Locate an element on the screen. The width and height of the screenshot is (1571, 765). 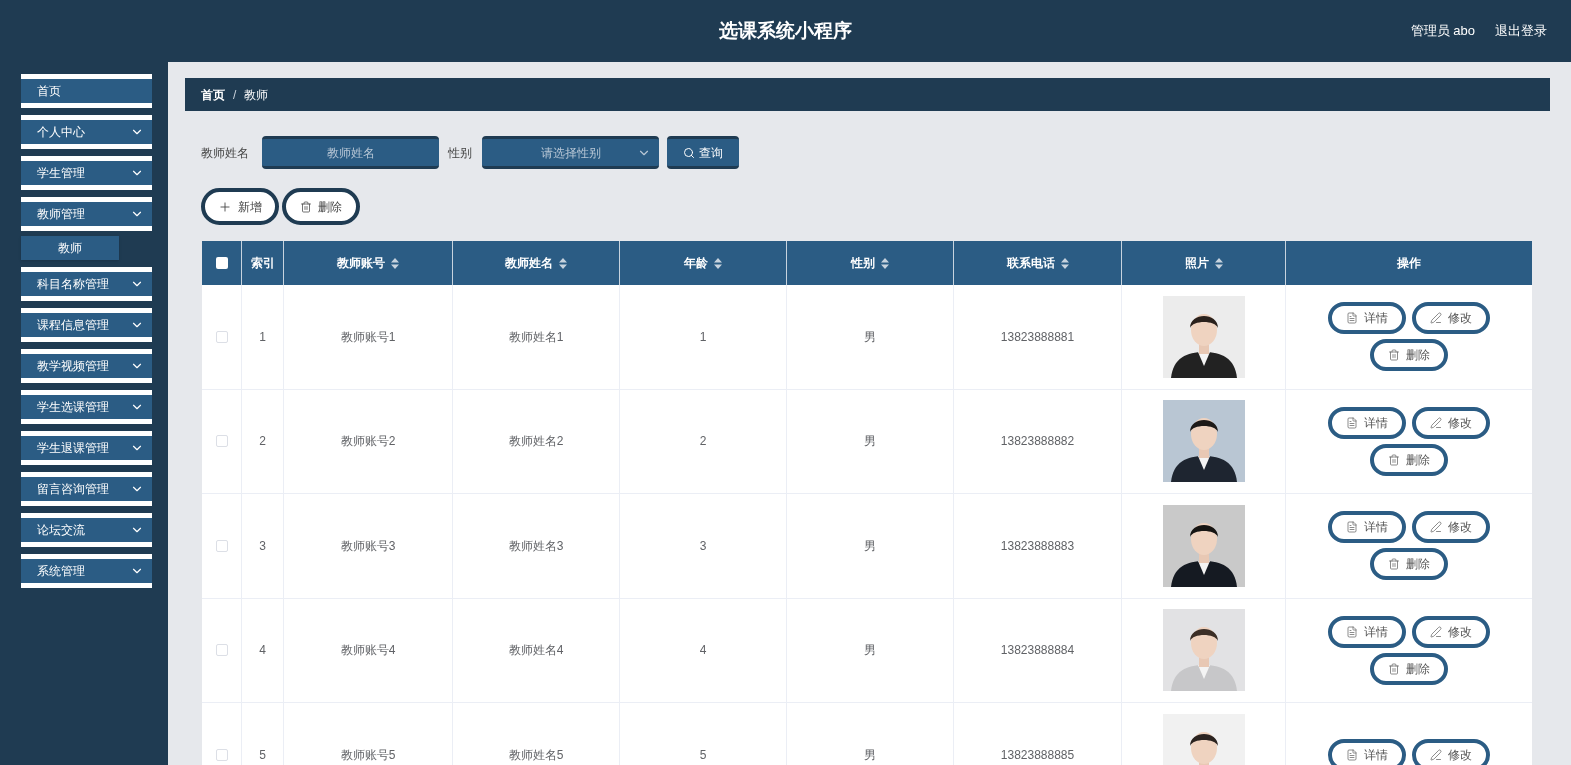
sidebar-item: 系统管理 is located at coordinates (86, 571).